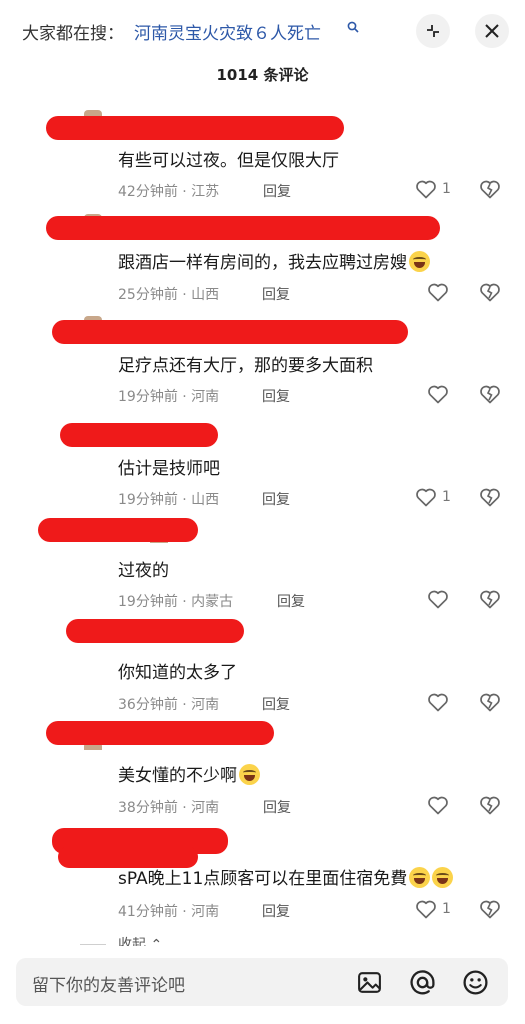 The width and height of the screenshot is (525, 1024). Describe the element at coordinates (169, 397) in the screenshot. I see `comment-meta: 19分钟前 · 河南` at that location.